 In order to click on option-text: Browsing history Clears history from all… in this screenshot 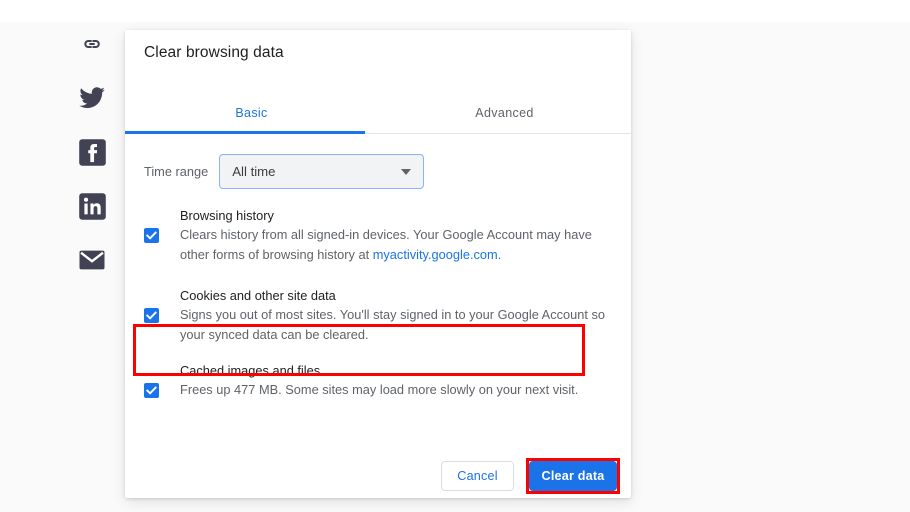, I will do `click(396, 234)`.